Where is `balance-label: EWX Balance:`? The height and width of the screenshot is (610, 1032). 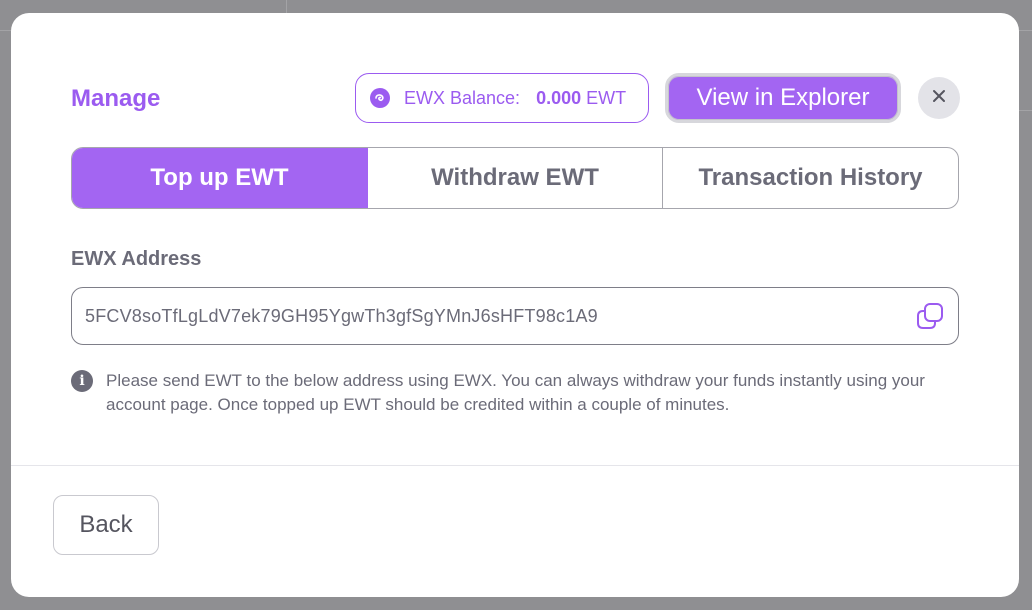
balance-label: EWX Balance: is located at coordinates (462, 97).